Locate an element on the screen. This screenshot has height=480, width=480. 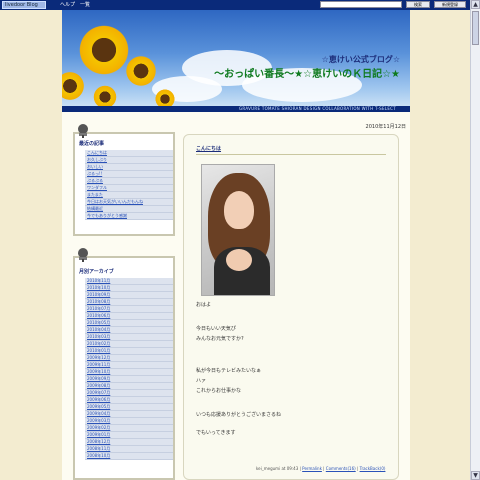
entry-line: でもいってきます is located at coordinates (216, 433).